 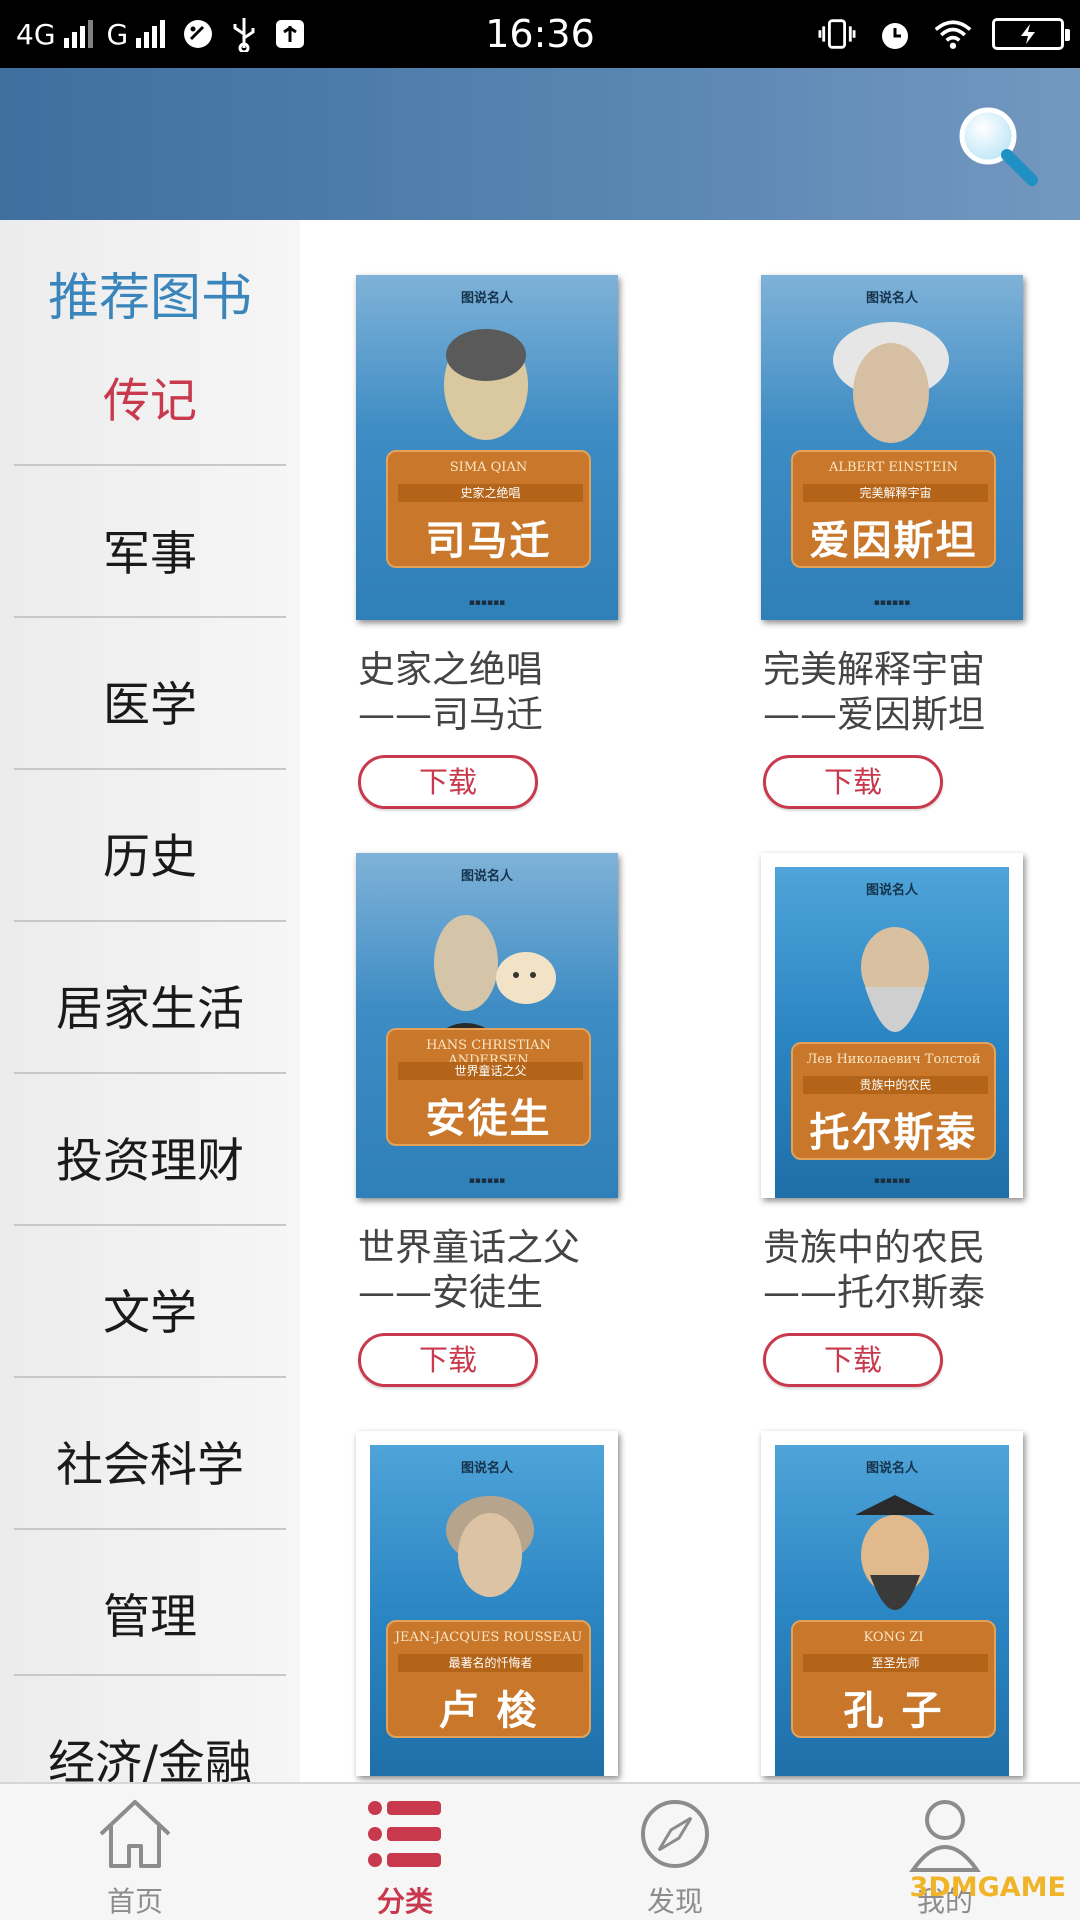 What do you see at coordinates (134, 1901) in the screenshot?
I see `nav-home-label: 首页` at bounding box center [134, 1901].